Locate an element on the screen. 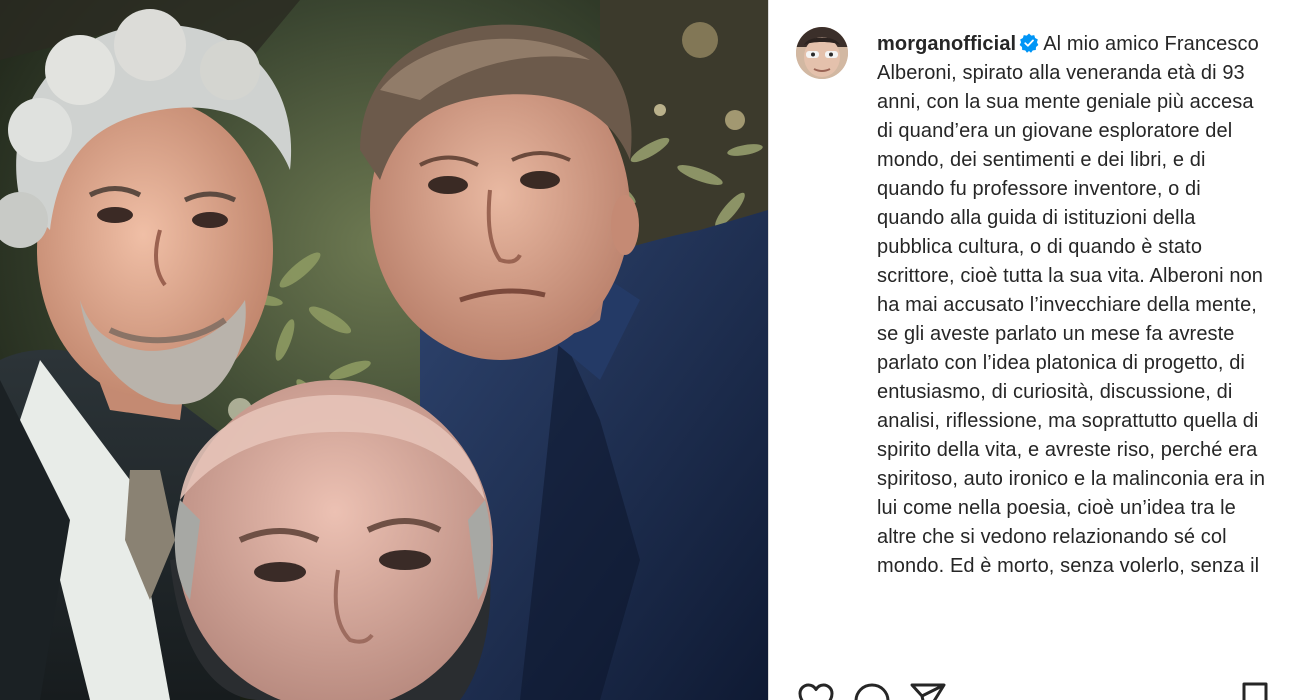  bookmark-icon is located at coordinates (1255, 691).